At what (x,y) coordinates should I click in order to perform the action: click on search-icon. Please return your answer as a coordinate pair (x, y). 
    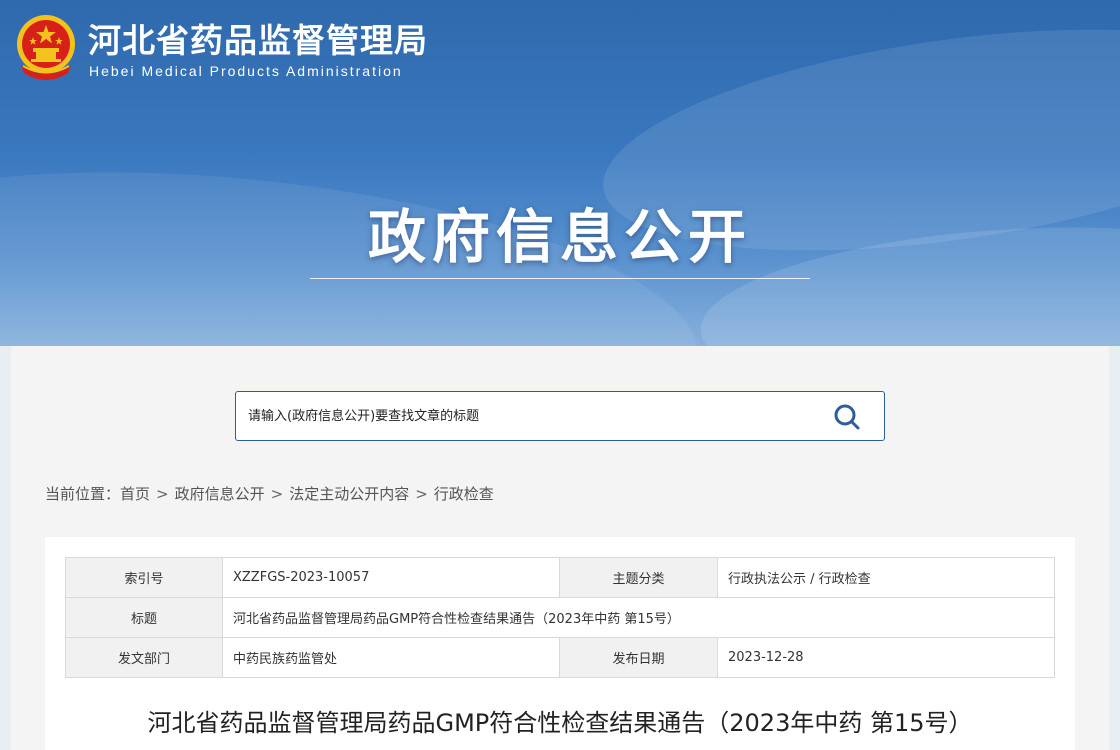
    Looking at the image, I should click on (847, 417).